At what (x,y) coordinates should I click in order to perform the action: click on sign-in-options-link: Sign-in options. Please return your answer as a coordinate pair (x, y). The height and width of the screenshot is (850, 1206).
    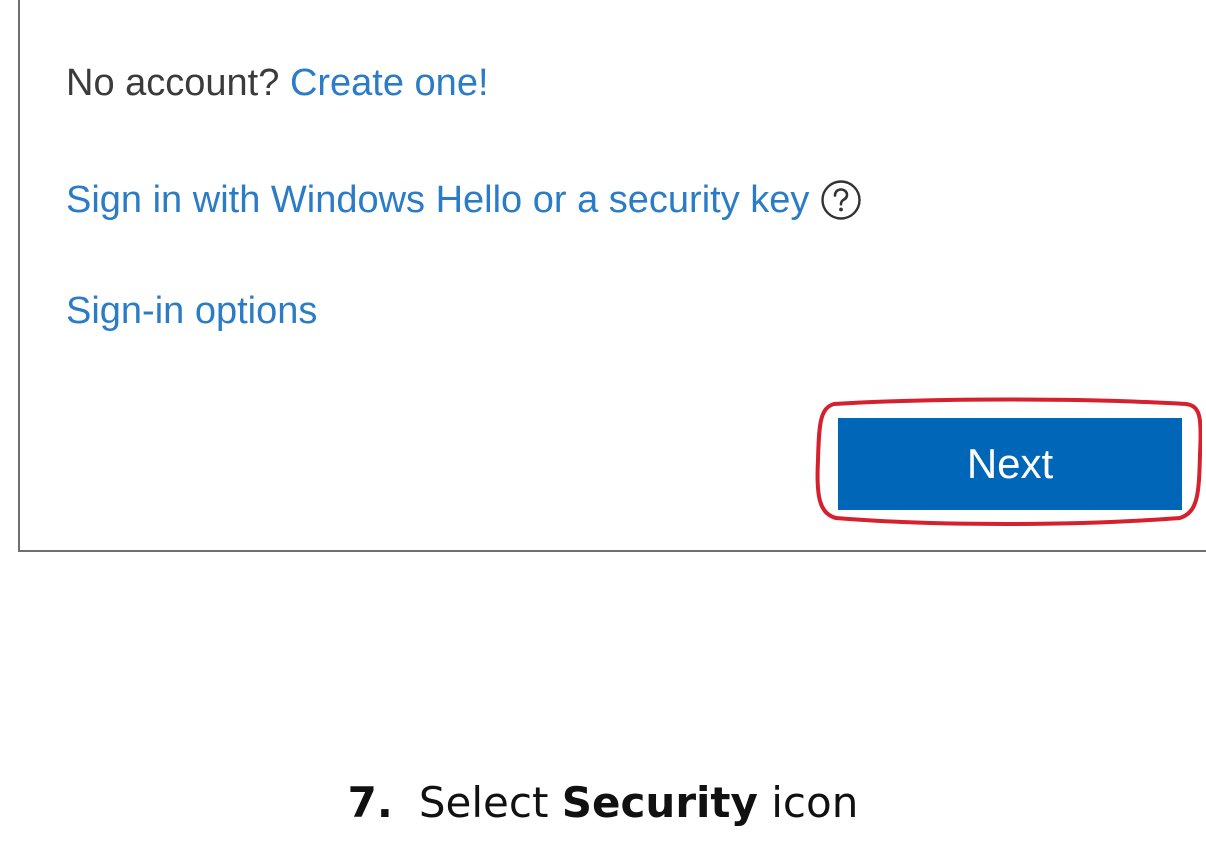
    Looking at the image, I should click on (191, 311).